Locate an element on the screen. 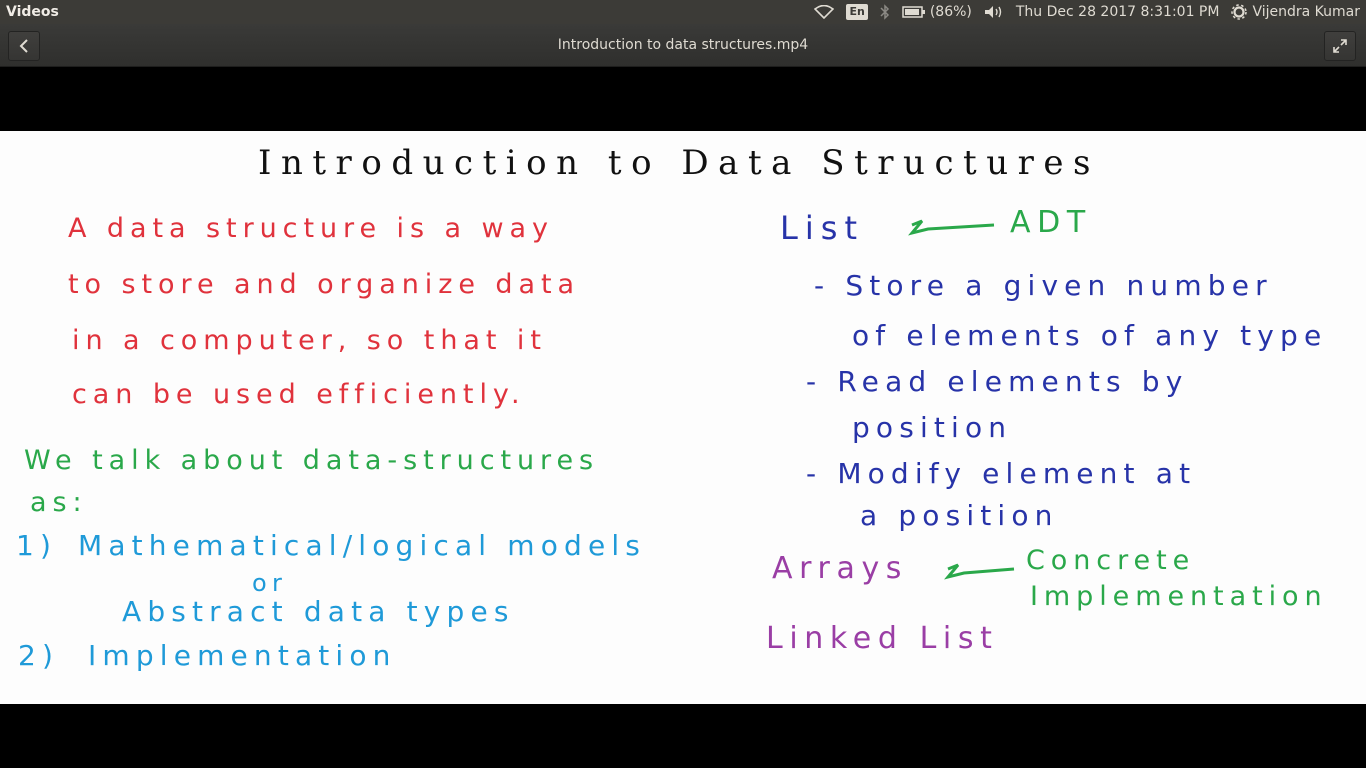 This screenshot has height=768, width=1366. keyboard-layout-label: En is located at coordinates (857, 12).